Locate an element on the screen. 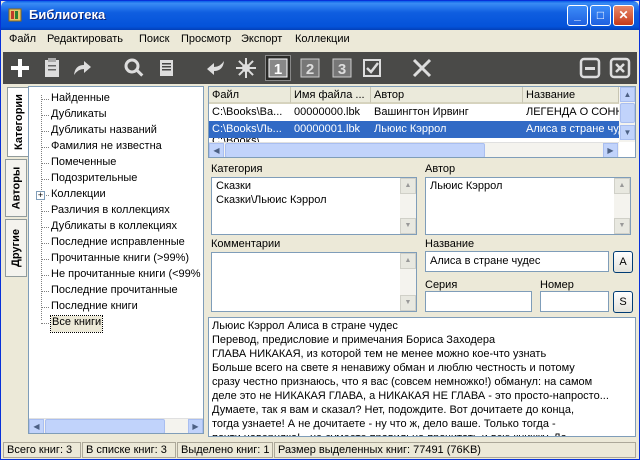 The height and width of the screenshot is (460, 640). toolbar: 1 2 3 is located at coordinates (320, 68).